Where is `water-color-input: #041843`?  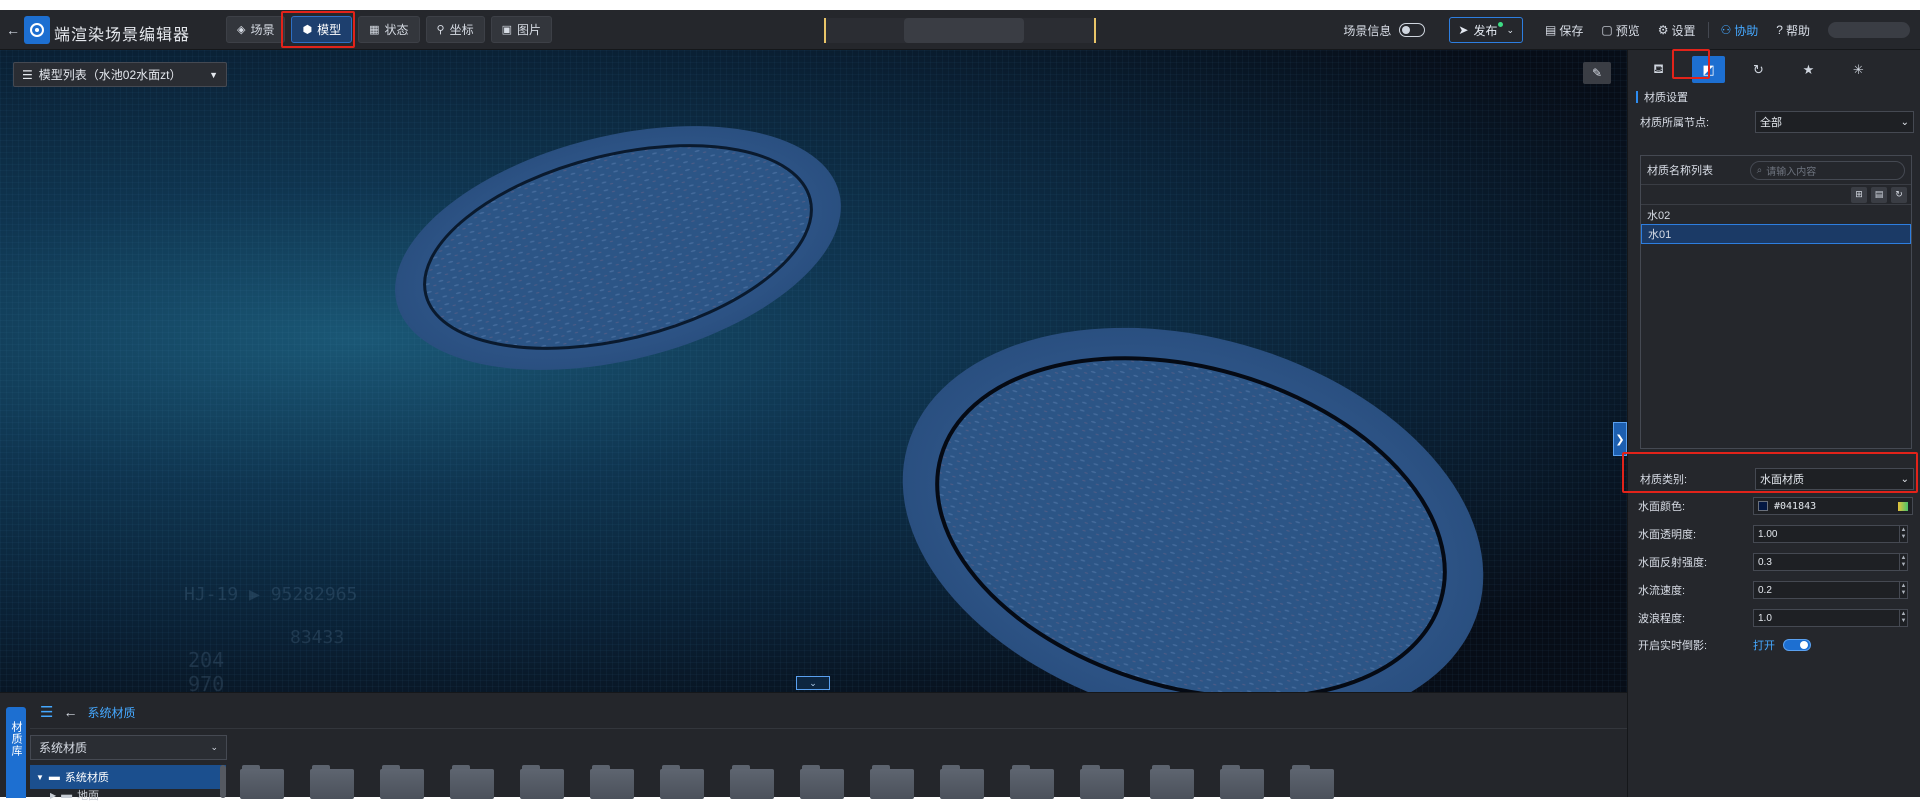
water-color-input: #041843 is located at coordinates (1833, 506).